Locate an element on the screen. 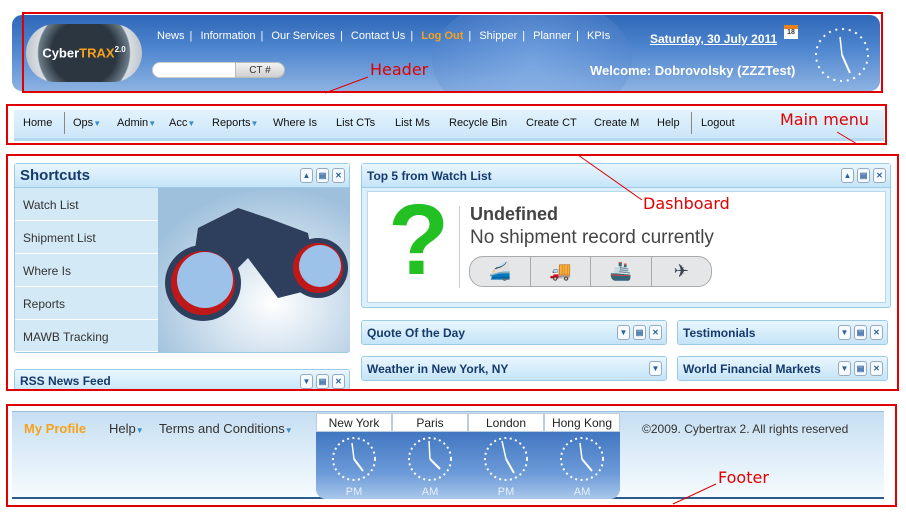 This screenshot has width=906, height=518. header-annotation-box is located at coordinates (452, 52).